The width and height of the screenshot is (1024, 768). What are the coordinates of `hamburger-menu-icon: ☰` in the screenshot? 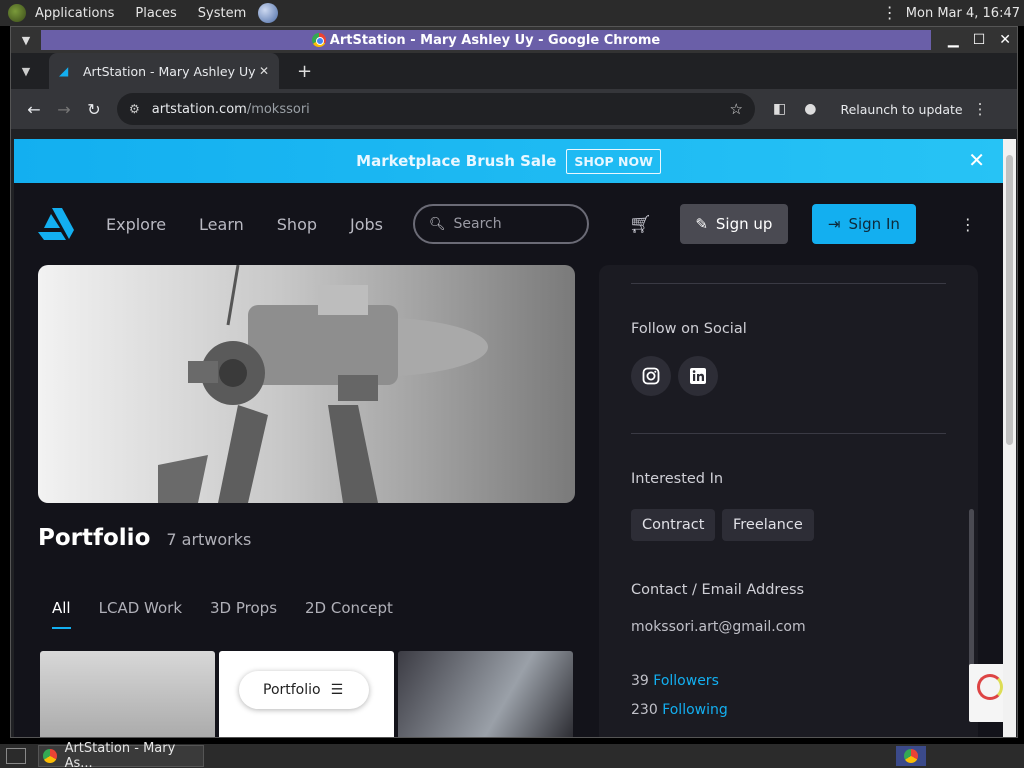 It's located at (337, 690).